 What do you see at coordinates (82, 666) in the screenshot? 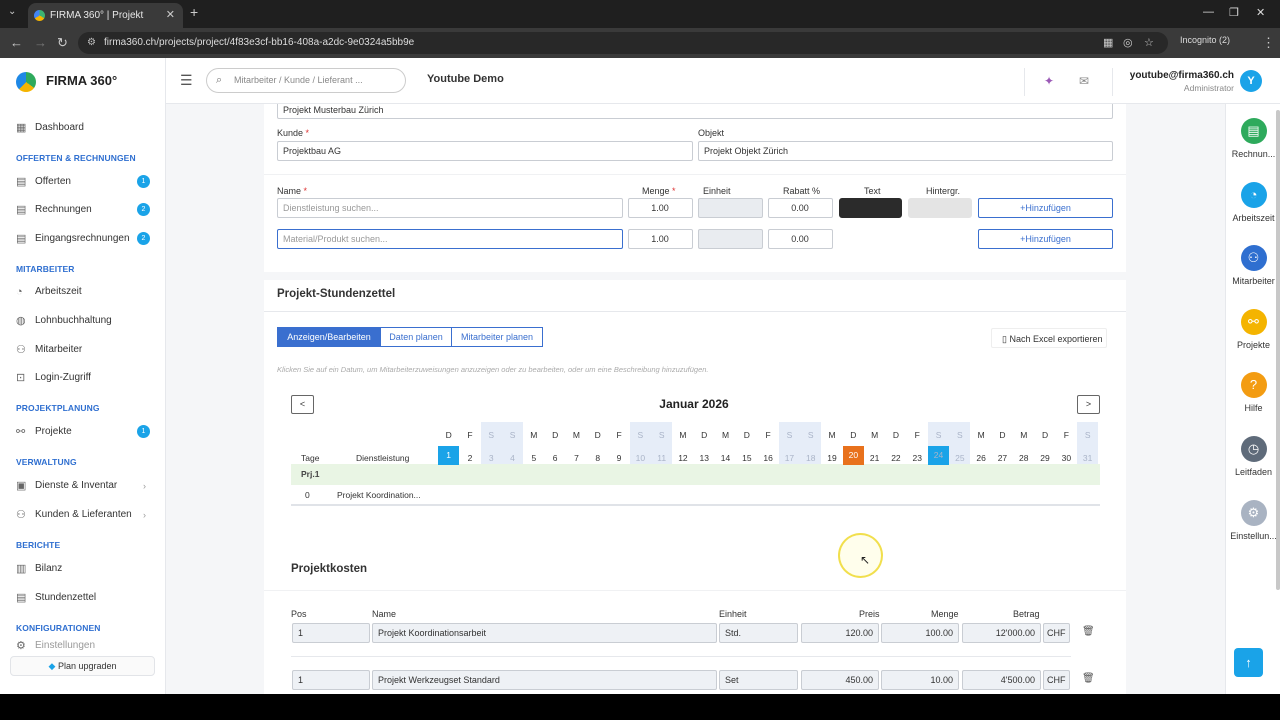
I see `upgrade-plan-button: ◆ Plan upgraden` at bounding box center [82, 666].